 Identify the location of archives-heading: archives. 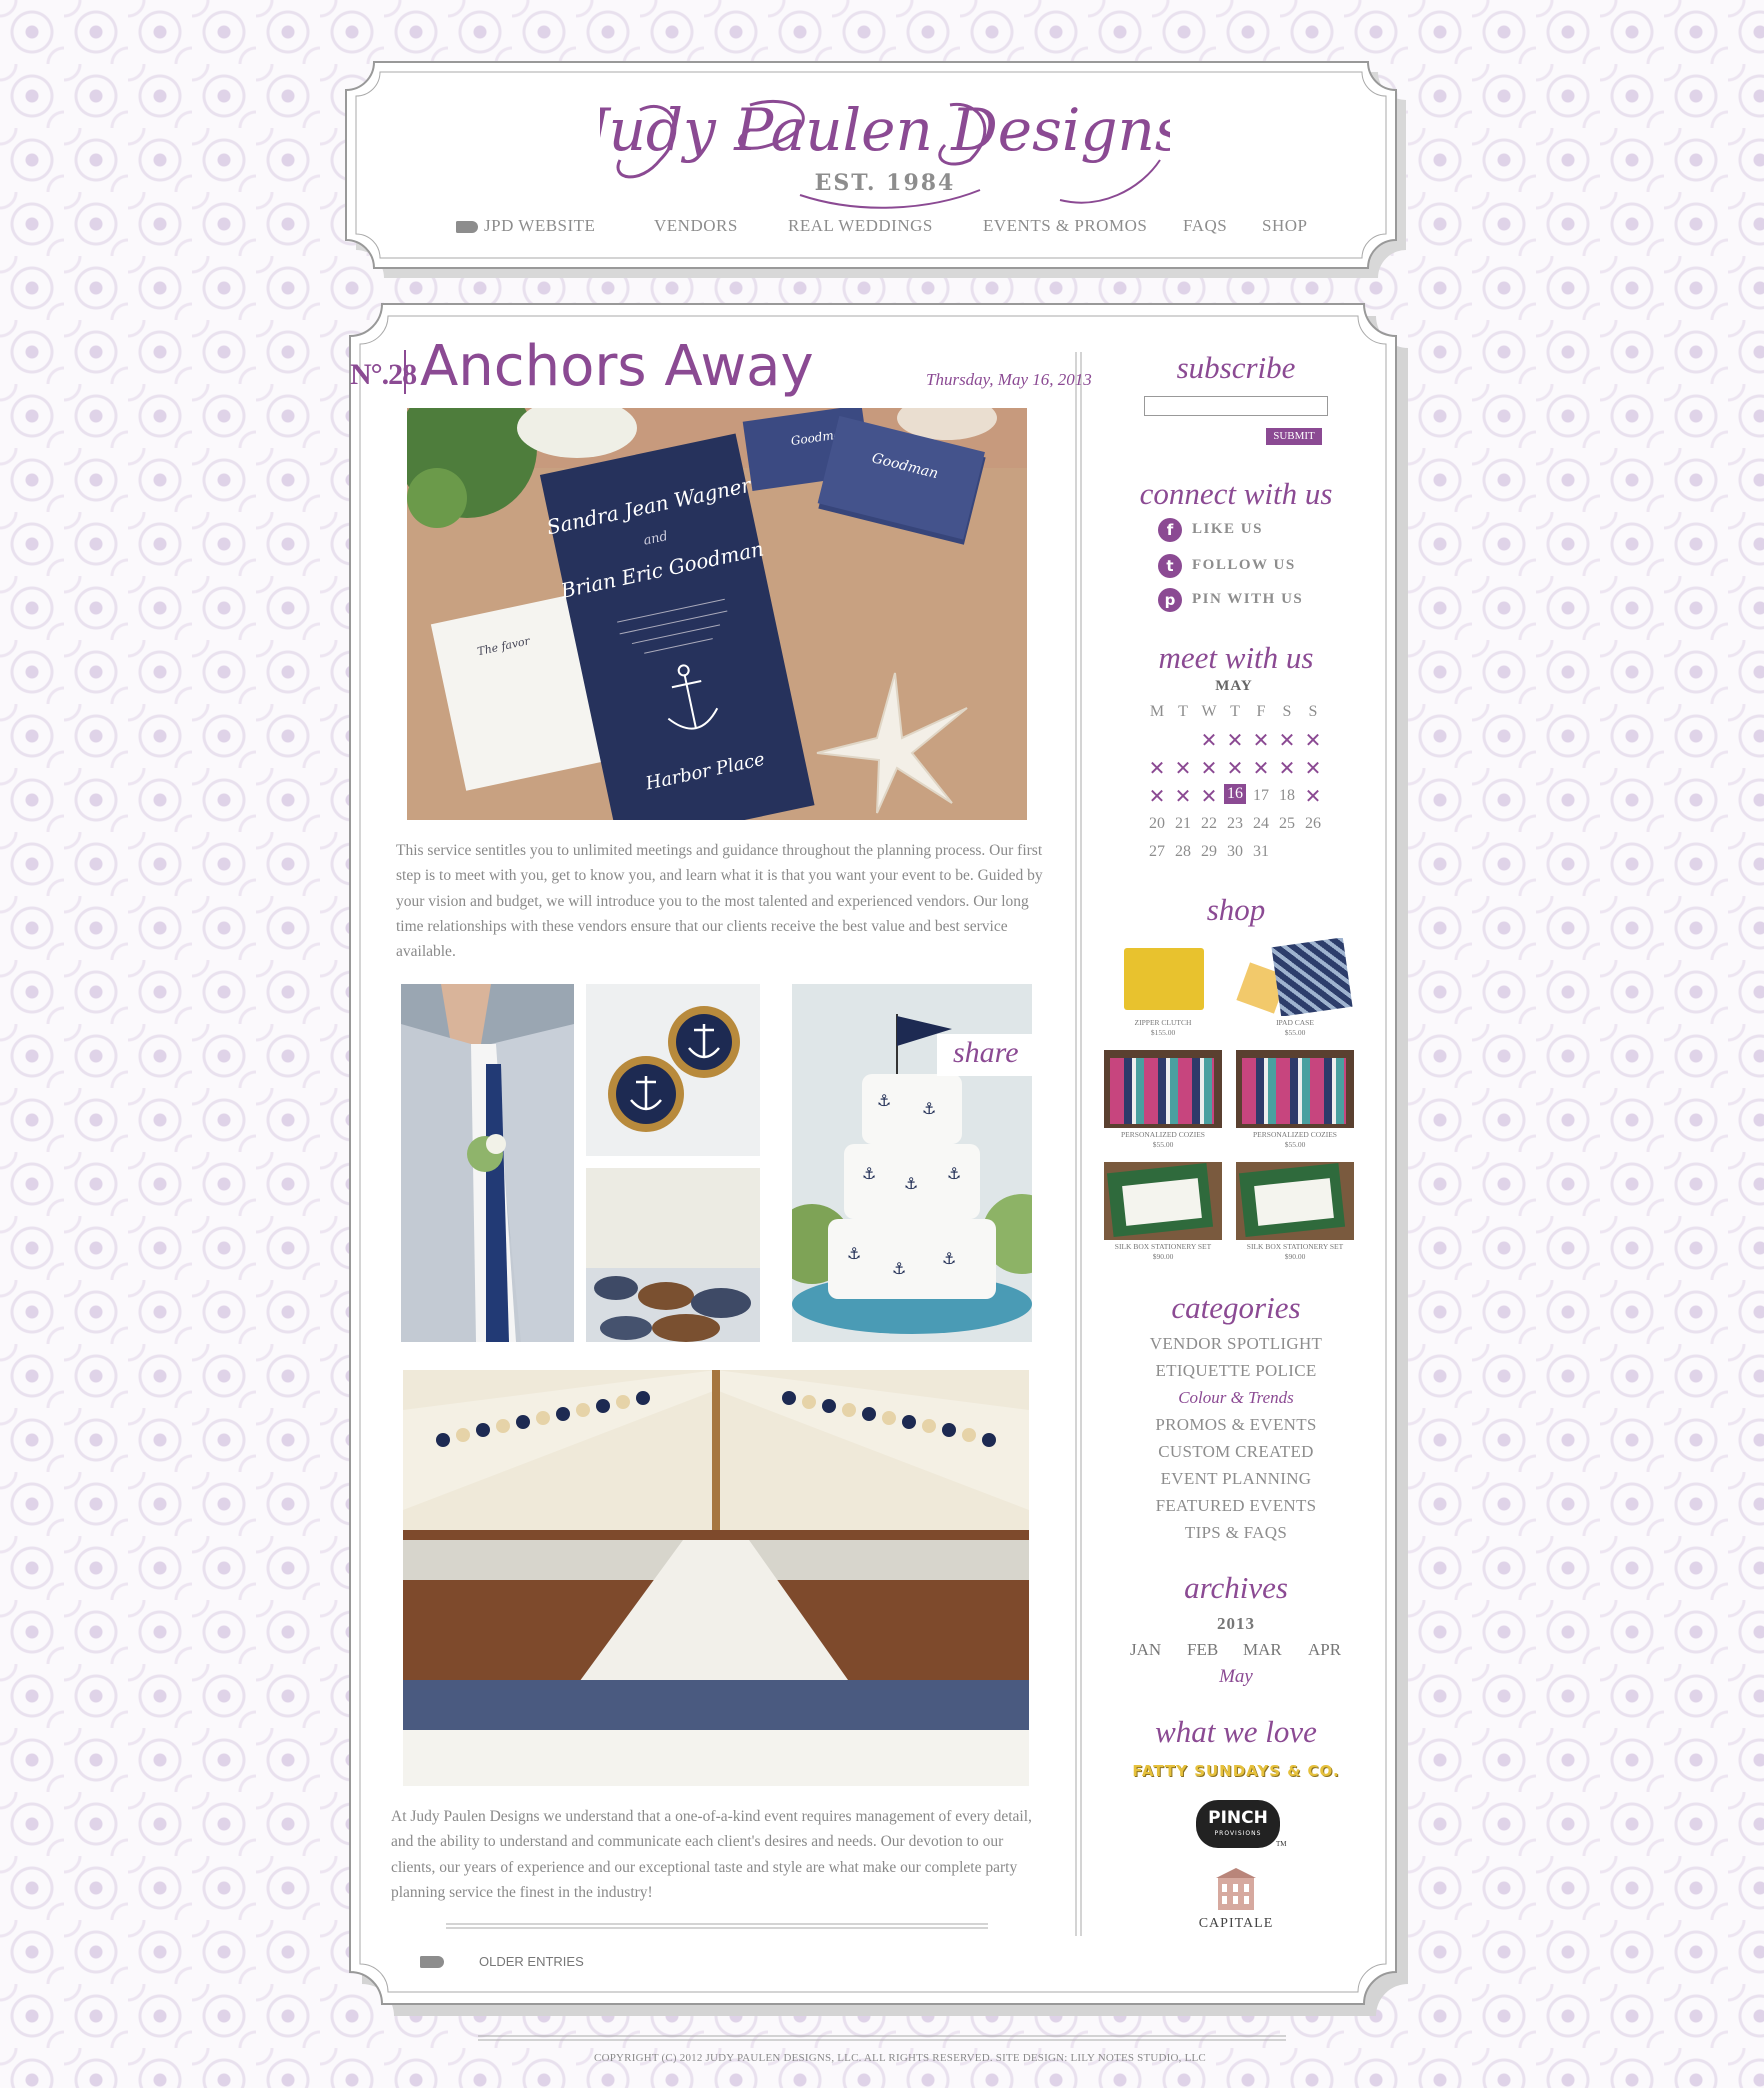
(1236, 1587).